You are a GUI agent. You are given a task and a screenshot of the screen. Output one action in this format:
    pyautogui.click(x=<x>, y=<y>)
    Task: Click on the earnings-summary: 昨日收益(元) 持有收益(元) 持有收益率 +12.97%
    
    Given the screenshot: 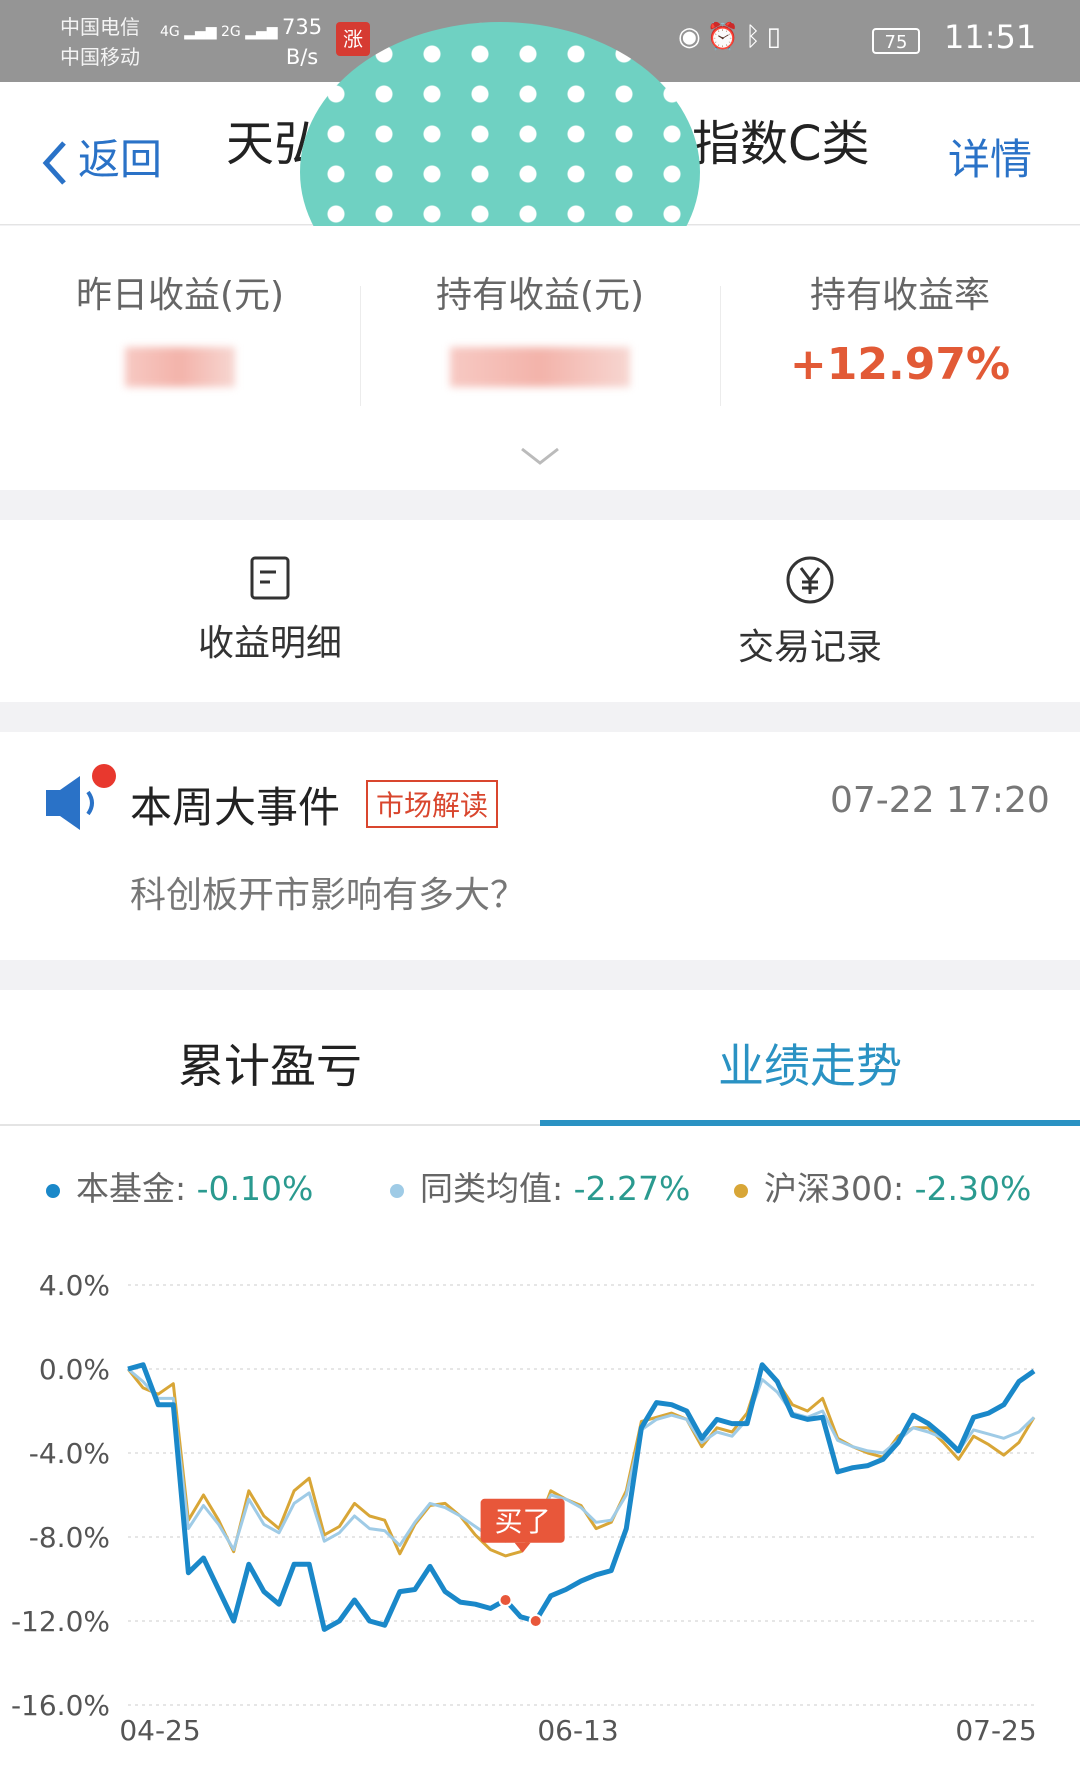 What is the action you would take?
    pyautogui.click(x=540, y=358)
    